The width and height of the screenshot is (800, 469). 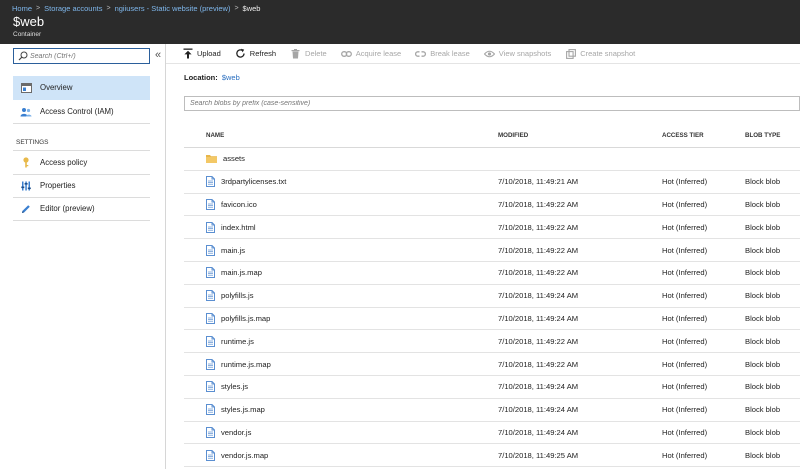 I want to click on table-row: assets, so click(x=492, y=159).